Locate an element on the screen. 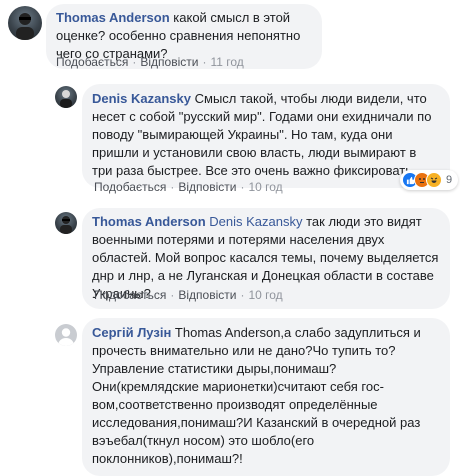 The image size is (460, 476). reaction-count: 9 is located at coordinates (449, 180).